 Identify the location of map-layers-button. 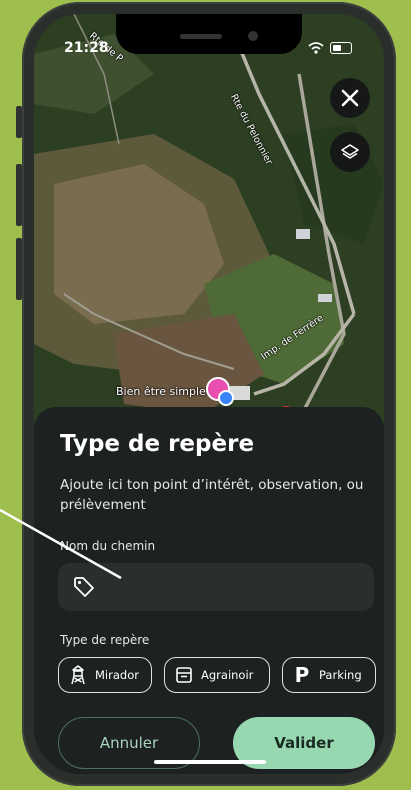
(350, 152).